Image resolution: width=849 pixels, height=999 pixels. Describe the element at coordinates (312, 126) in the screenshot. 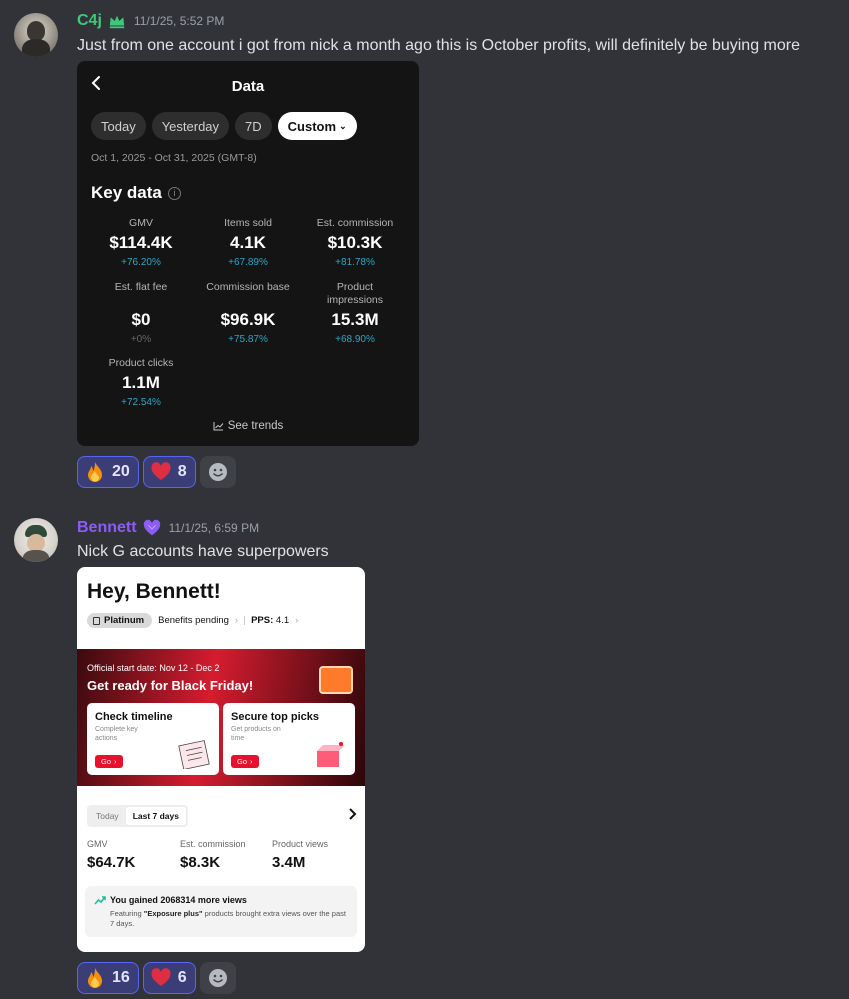

I see `chip-custom-label: Custom` at that location.